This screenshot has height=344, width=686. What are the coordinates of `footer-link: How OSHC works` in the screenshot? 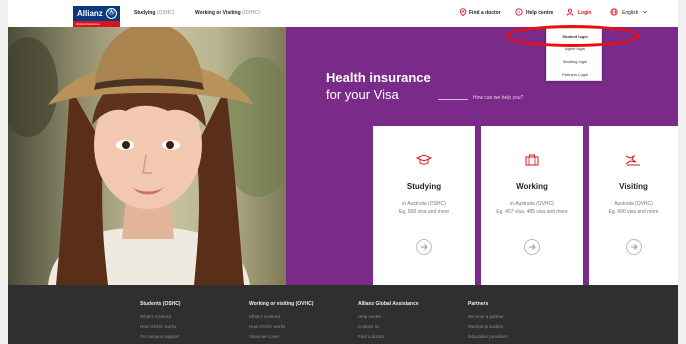 It's located at (190, 326).